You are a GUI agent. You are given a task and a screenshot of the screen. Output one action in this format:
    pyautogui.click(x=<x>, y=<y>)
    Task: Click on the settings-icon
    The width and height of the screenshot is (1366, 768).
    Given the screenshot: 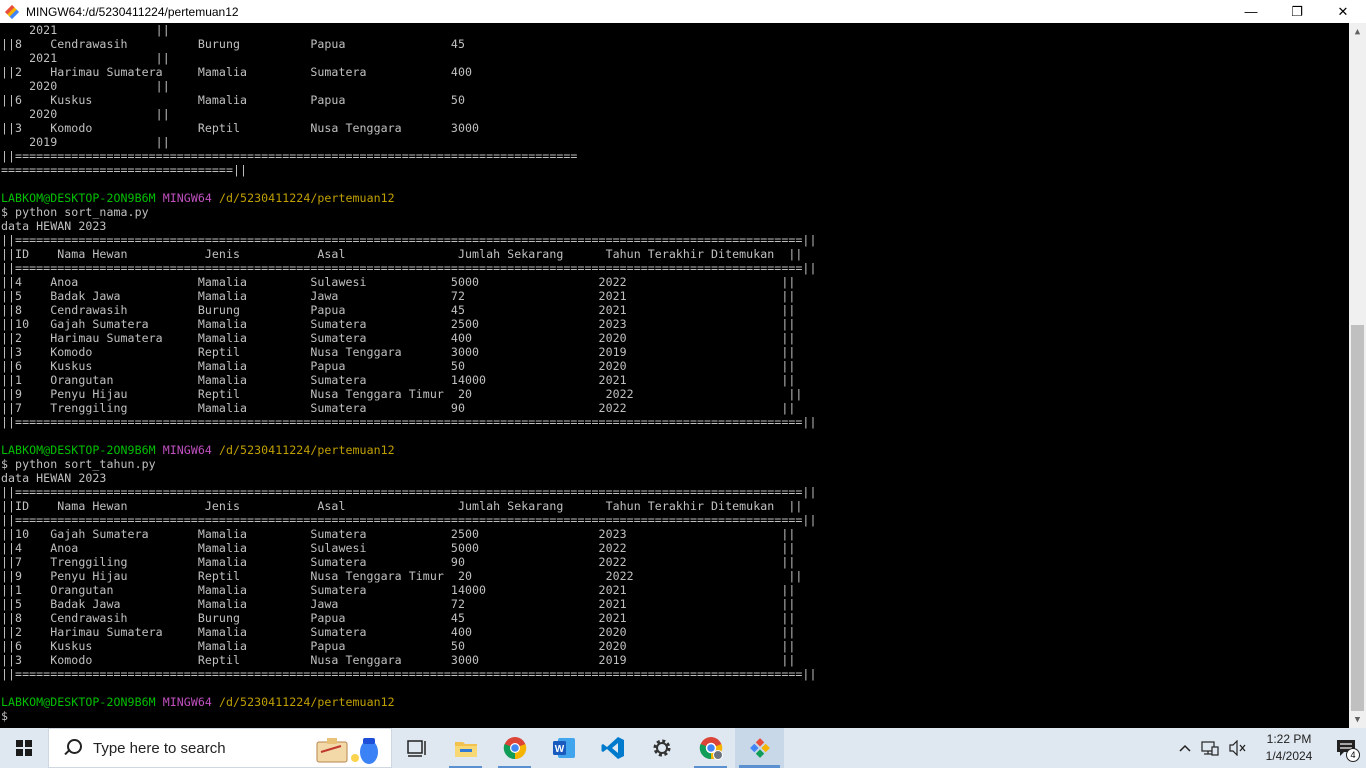 What is the action you would take?
    pyautogui.click(x=661, y=748)
    